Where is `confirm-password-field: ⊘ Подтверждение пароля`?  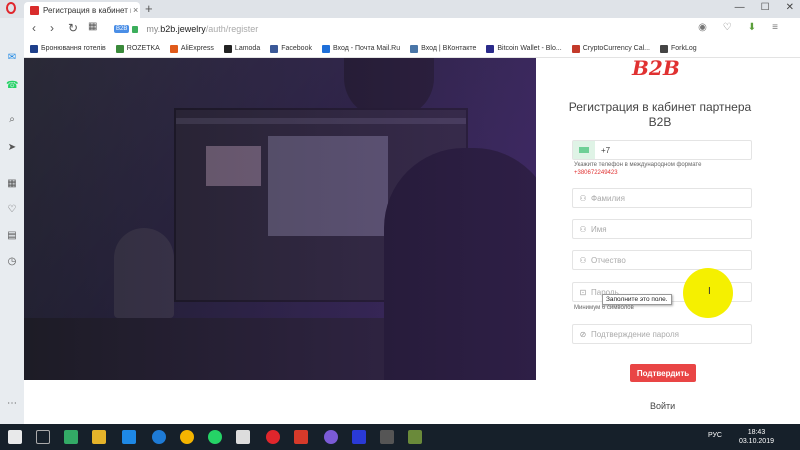
confirm-password-field: ⊘ Подтверждение пароля is located at coordinates (662, 334).